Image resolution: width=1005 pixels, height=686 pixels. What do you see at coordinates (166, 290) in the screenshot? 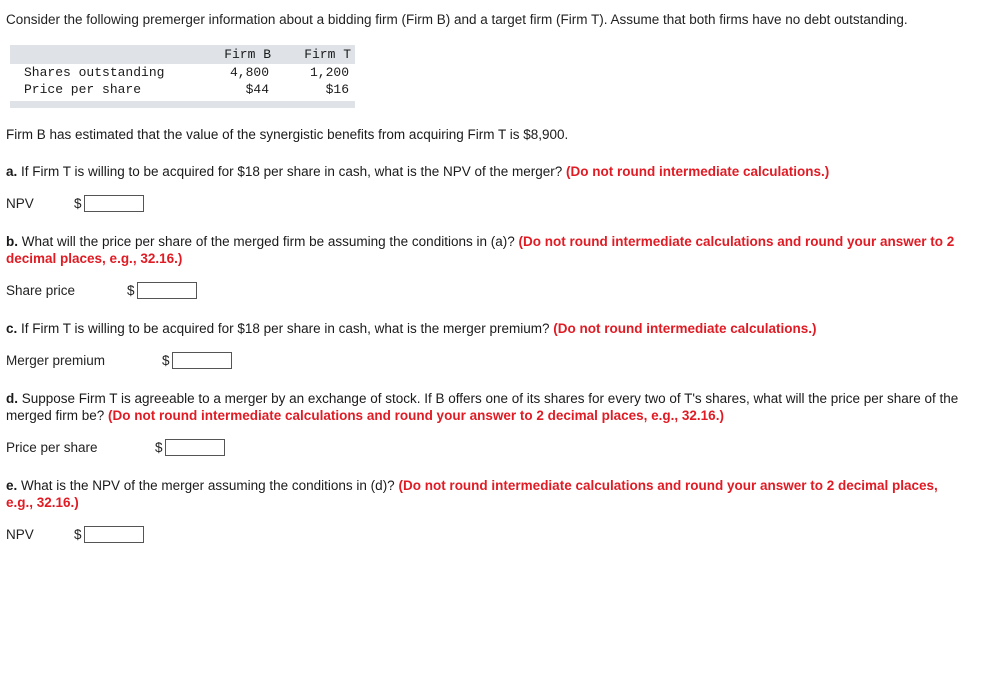
I see `share-price-input-b` at bounding box center [166, 290].